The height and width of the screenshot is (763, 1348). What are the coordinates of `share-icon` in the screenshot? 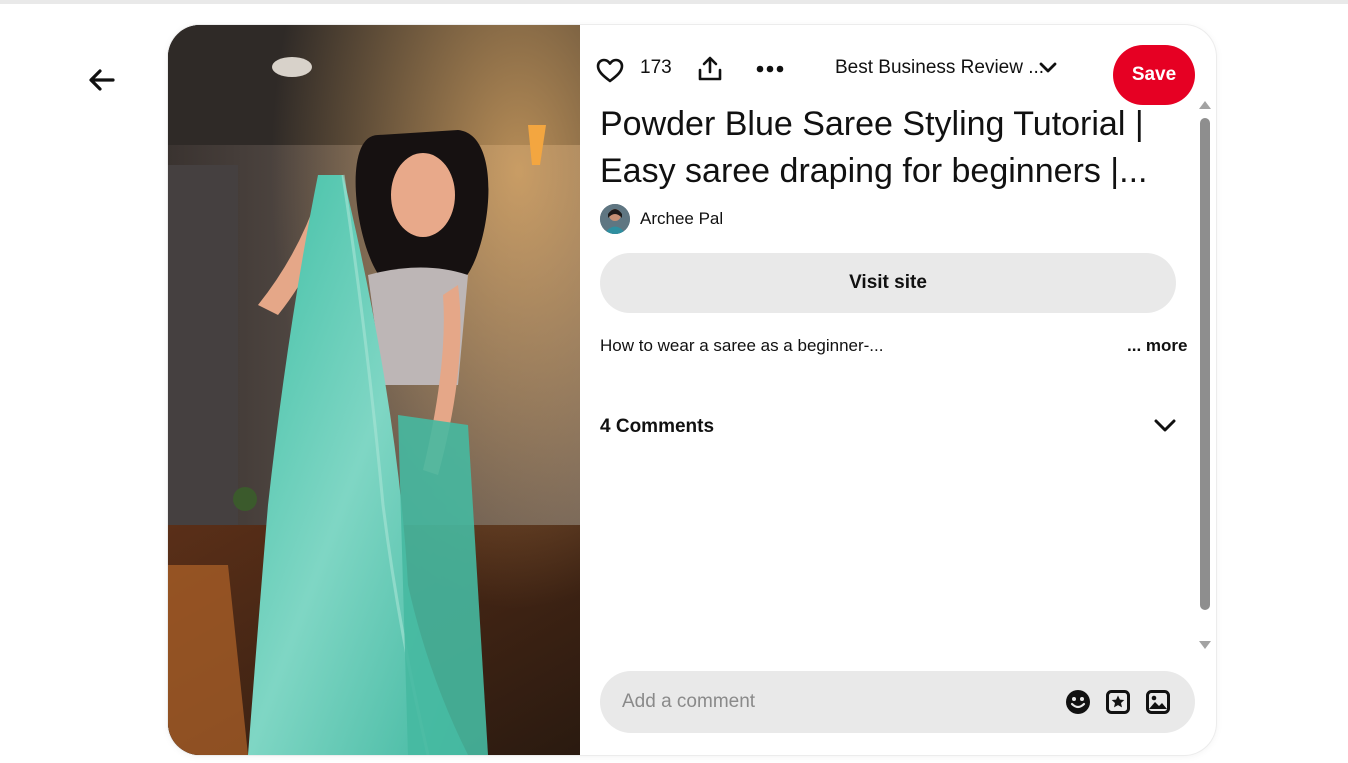 It's located at (710, 68).